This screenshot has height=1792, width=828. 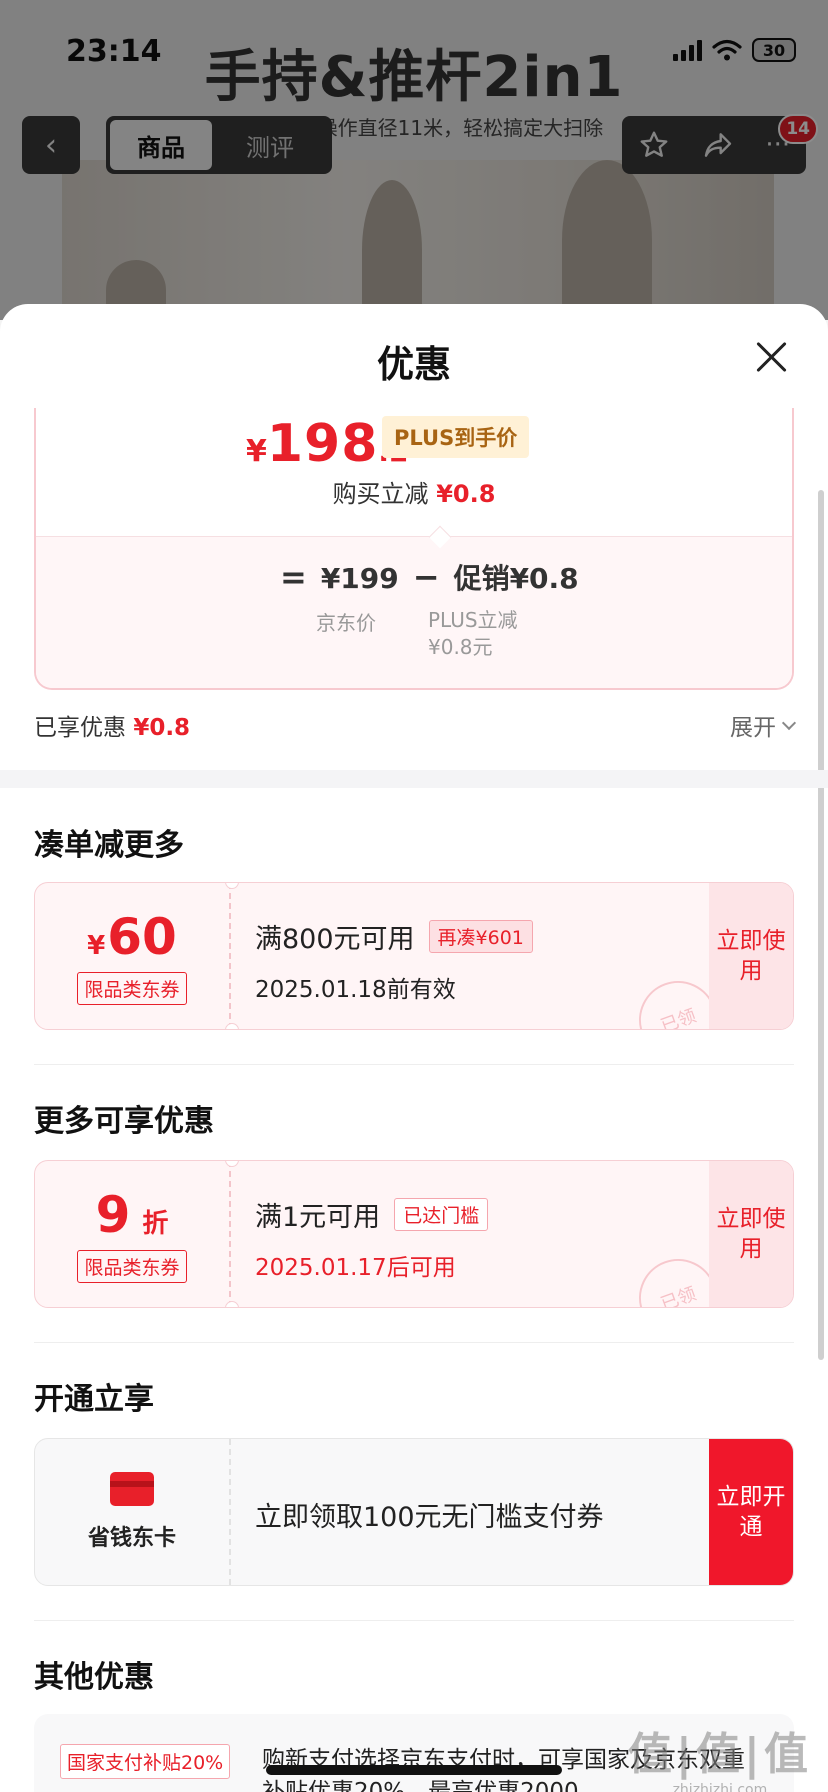 I want to click on price-currency: ¥, so click(x=256, y=451).